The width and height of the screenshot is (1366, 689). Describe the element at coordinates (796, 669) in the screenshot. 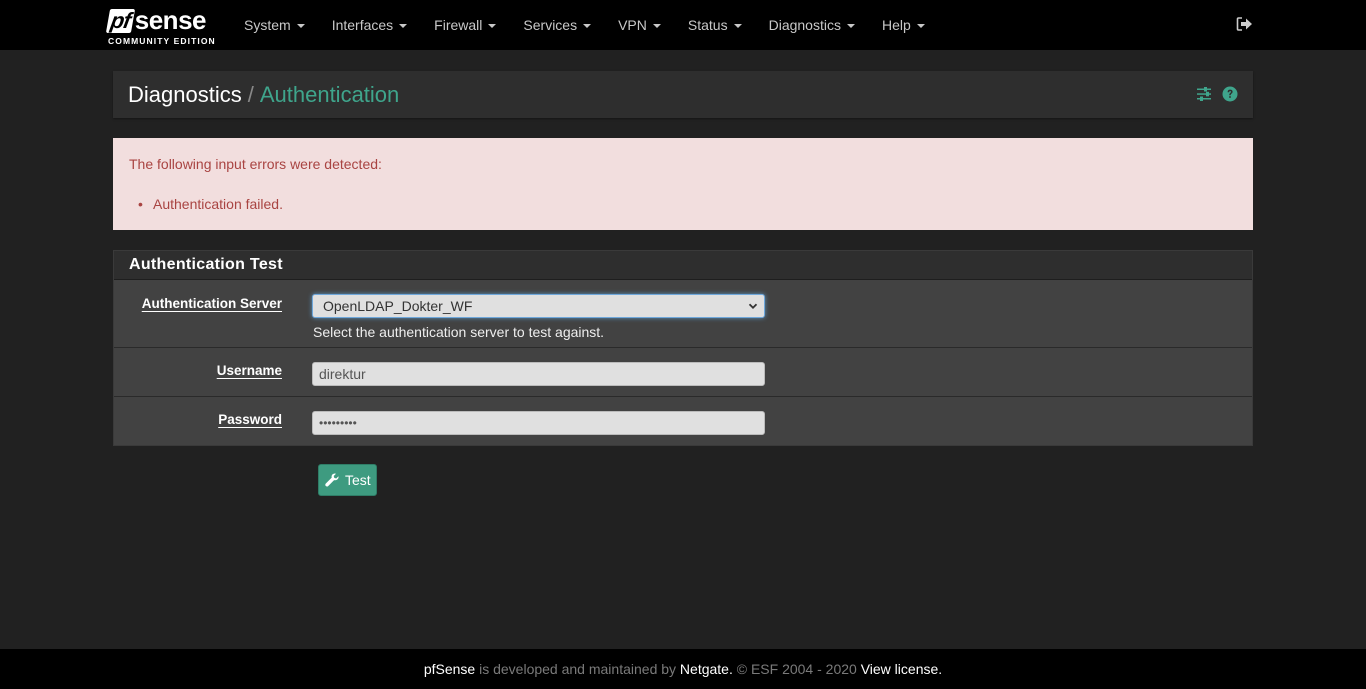

I see `footer-copyright: © ESF 2004 - 2020` at that location.